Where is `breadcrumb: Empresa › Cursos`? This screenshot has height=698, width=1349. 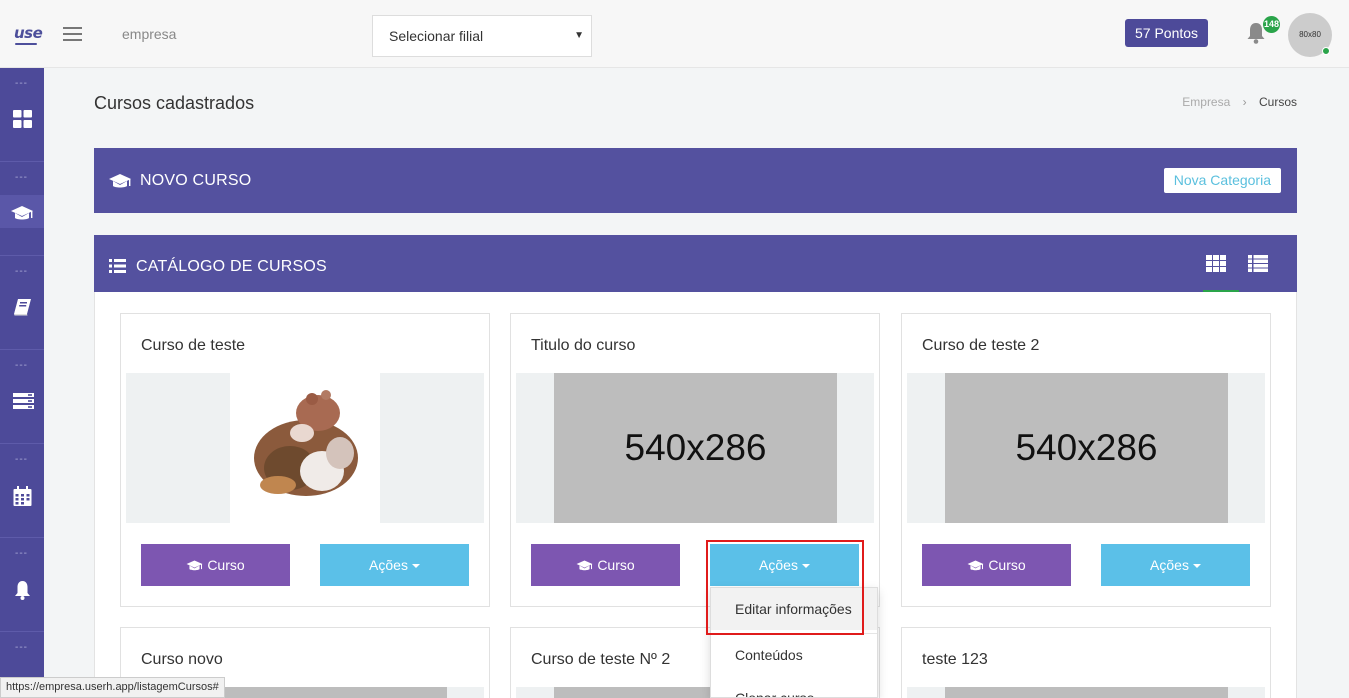
breadcrumb: Empresa › Cursos is located at coordinates (1239, 102).